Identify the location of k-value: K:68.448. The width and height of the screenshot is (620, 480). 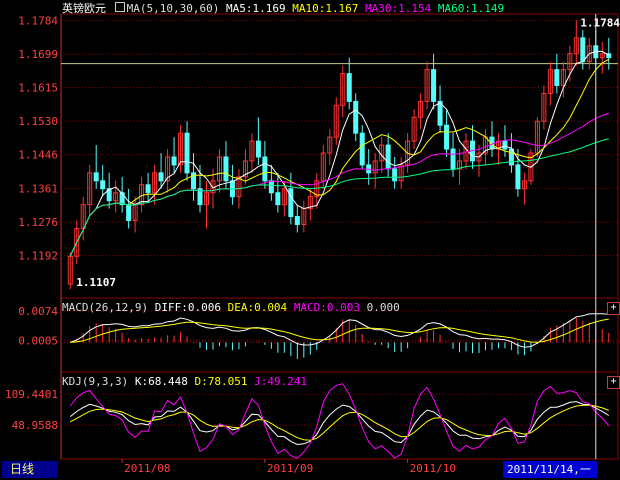
(161, 381).